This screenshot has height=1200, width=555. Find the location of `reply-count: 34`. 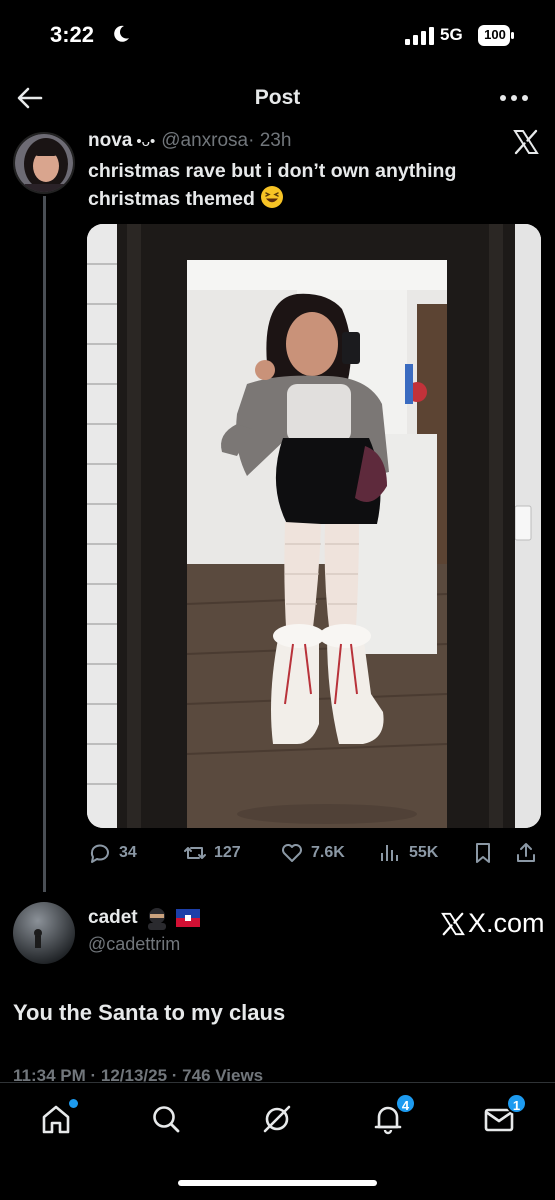

reply-count: 34 is located at coordinates (128, 852).